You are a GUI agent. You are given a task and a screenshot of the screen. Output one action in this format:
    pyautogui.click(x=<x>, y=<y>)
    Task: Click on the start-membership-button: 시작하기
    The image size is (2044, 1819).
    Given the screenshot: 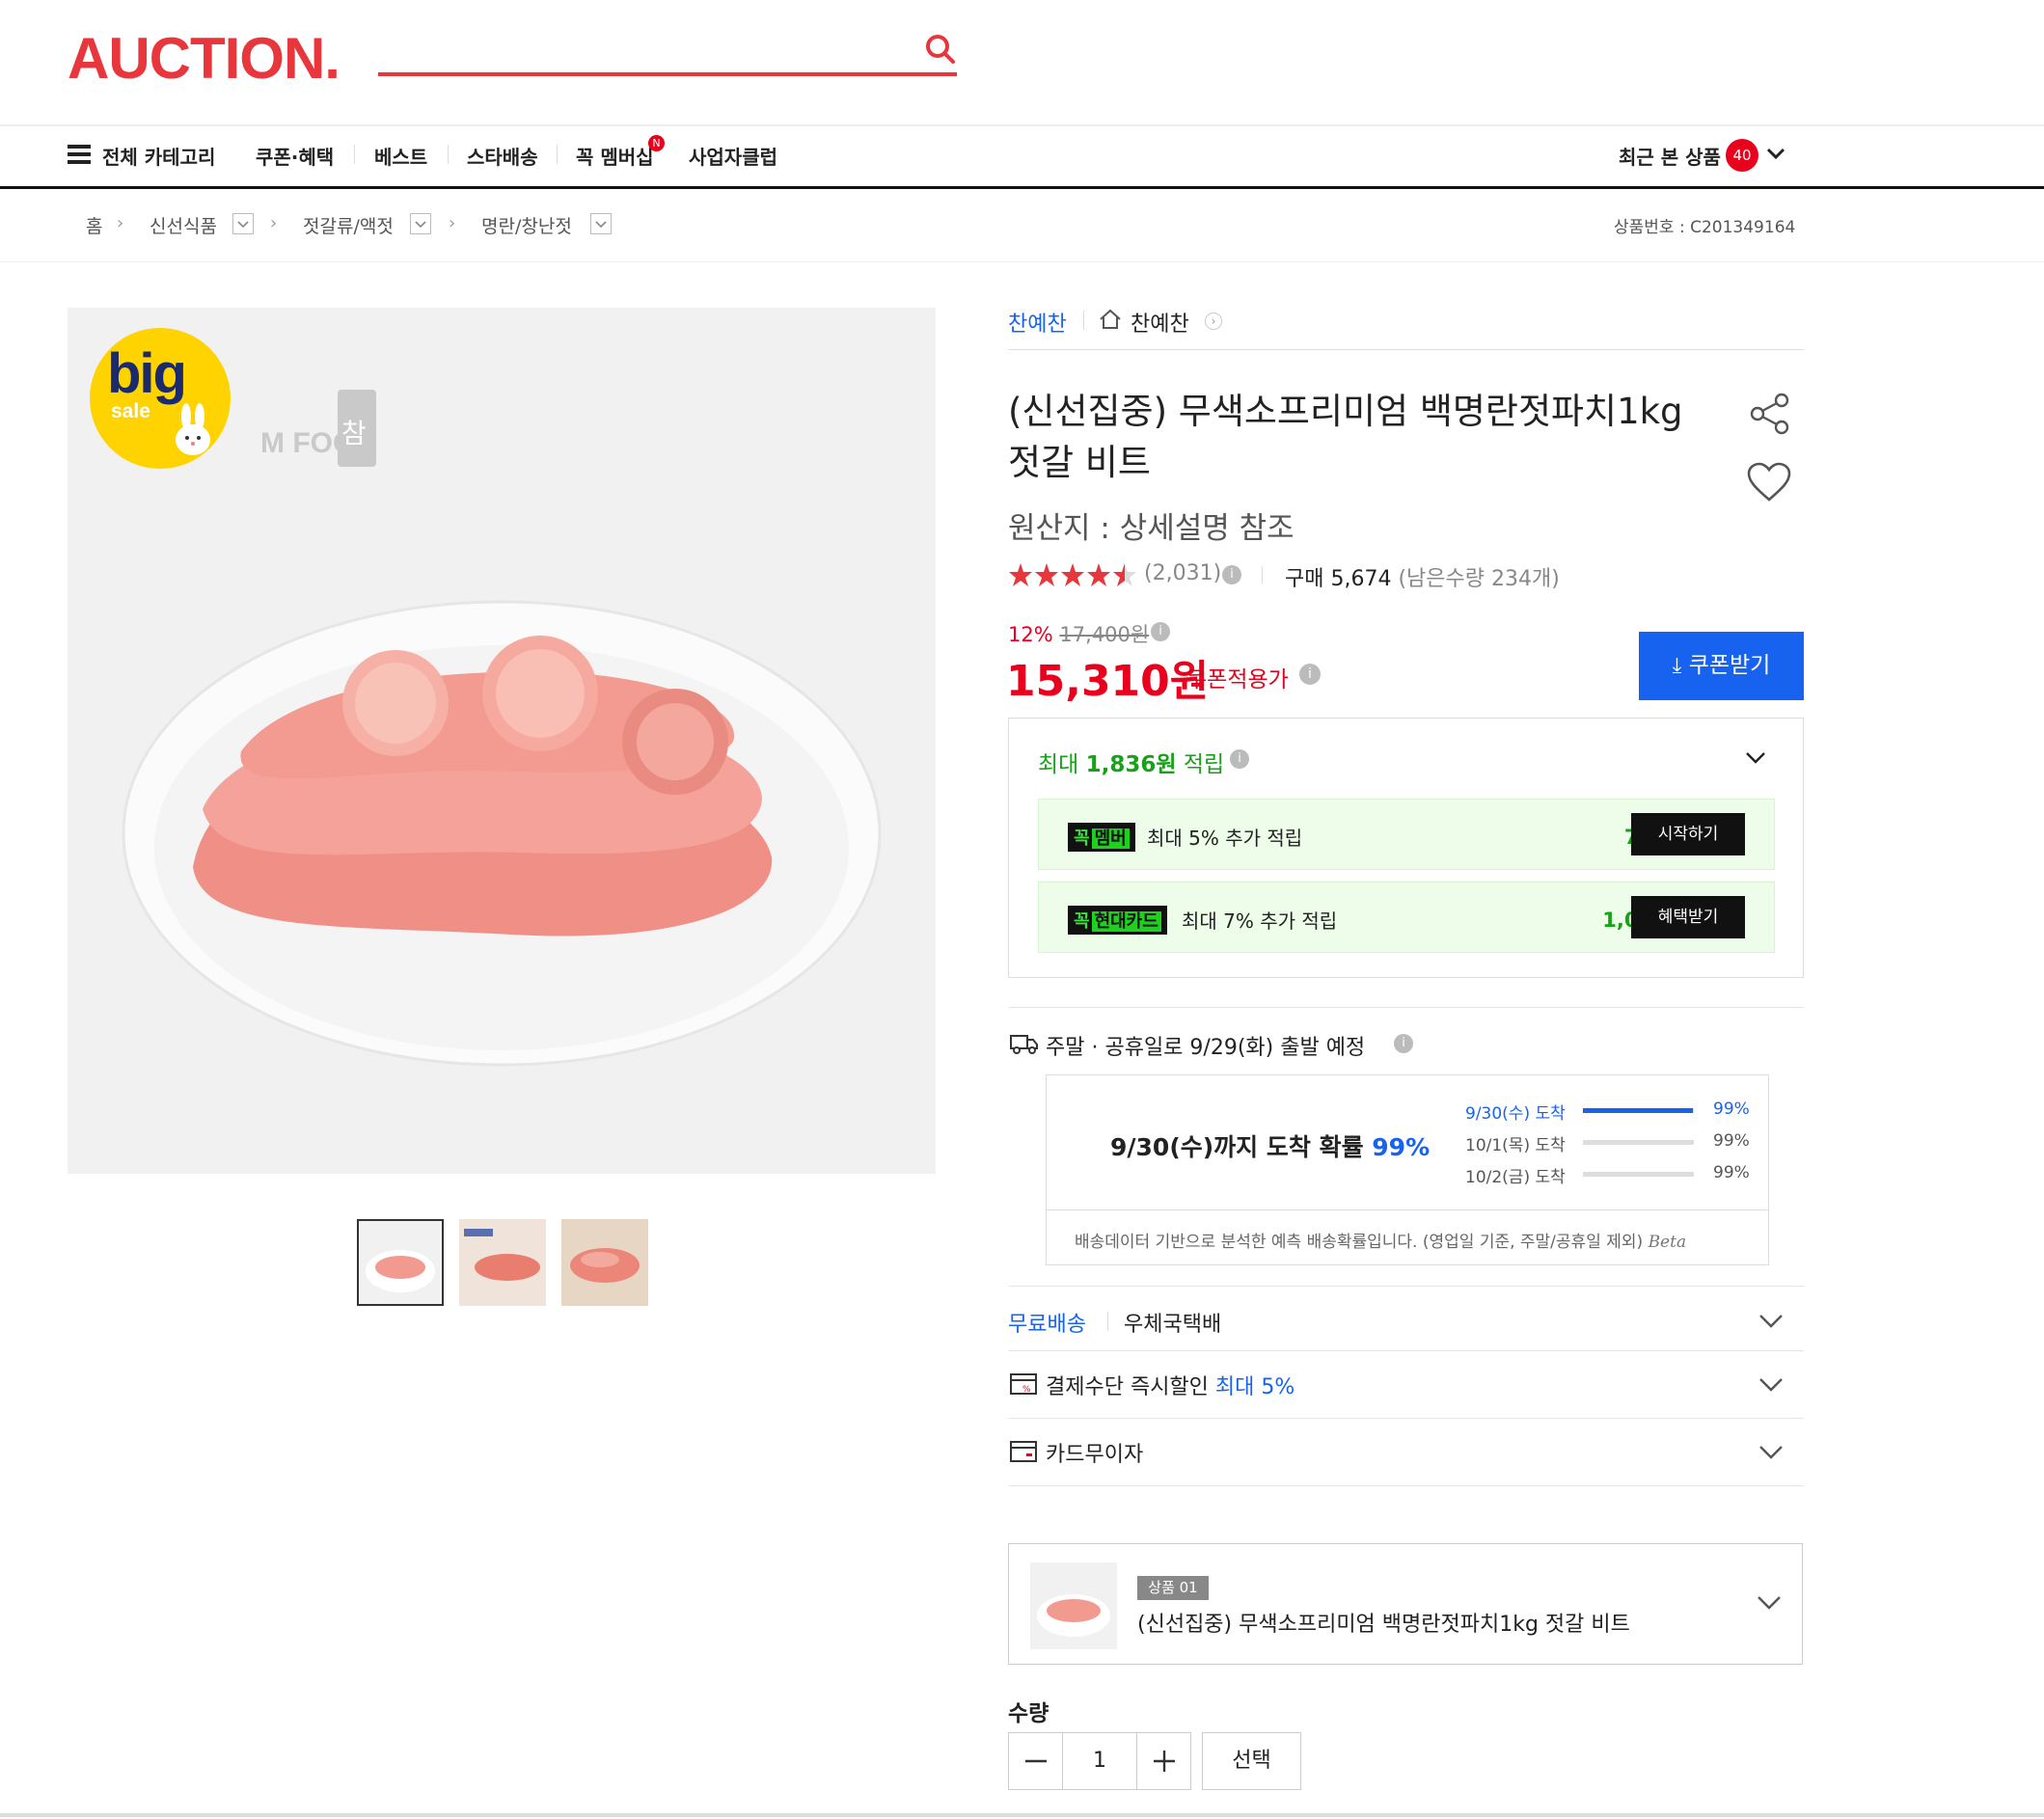 What is the action you would take?
    pyautogui.click(x=1688, y=834)
    